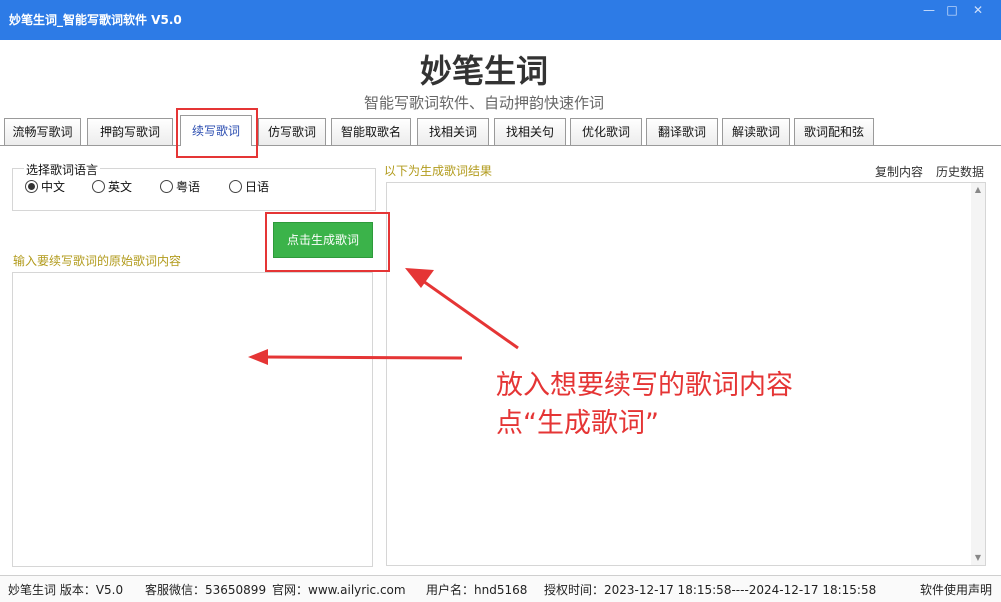  I want to click on radio-cantonese: 粤语, so click(180, 187).